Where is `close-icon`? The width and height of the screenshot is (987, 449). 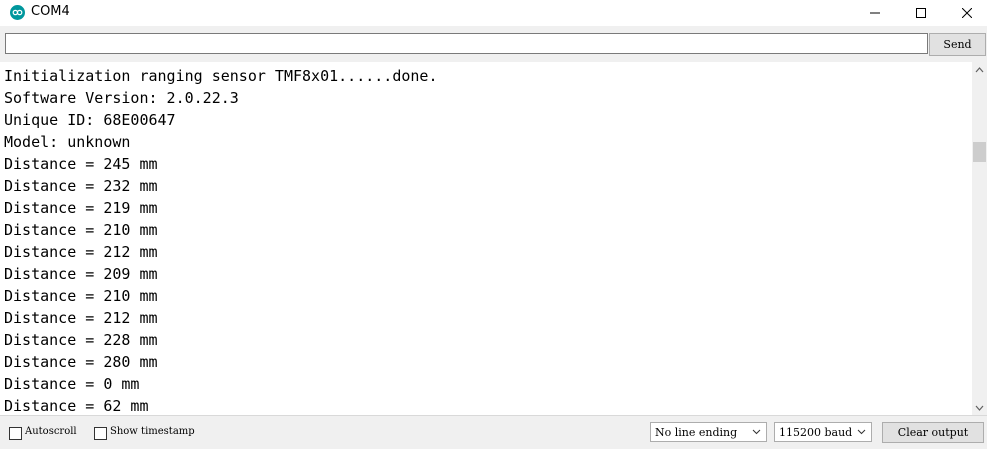 close-icon is located at coordinates (967, 13).